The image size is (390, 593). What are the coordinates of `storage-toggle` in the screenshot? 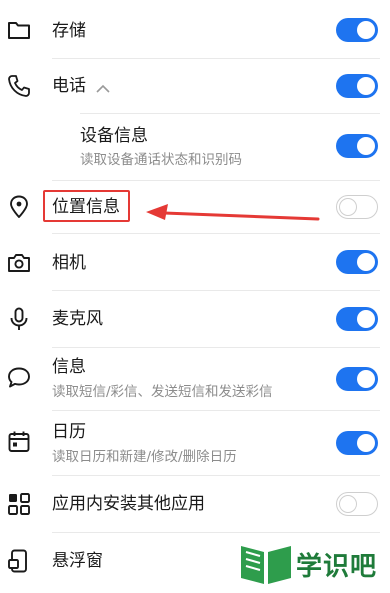 It's located at (357, 30).